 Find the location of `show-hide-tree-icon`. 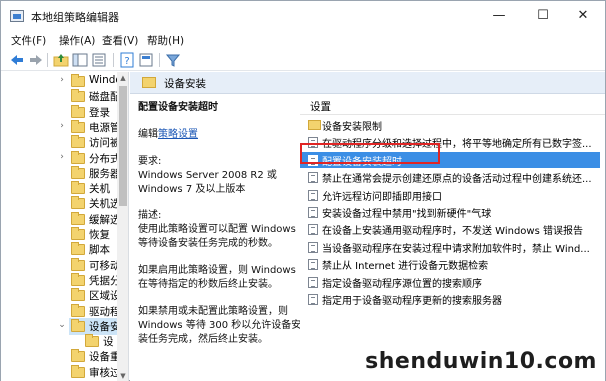

show-hide-tree-icon is located at coordinates (80, 60).